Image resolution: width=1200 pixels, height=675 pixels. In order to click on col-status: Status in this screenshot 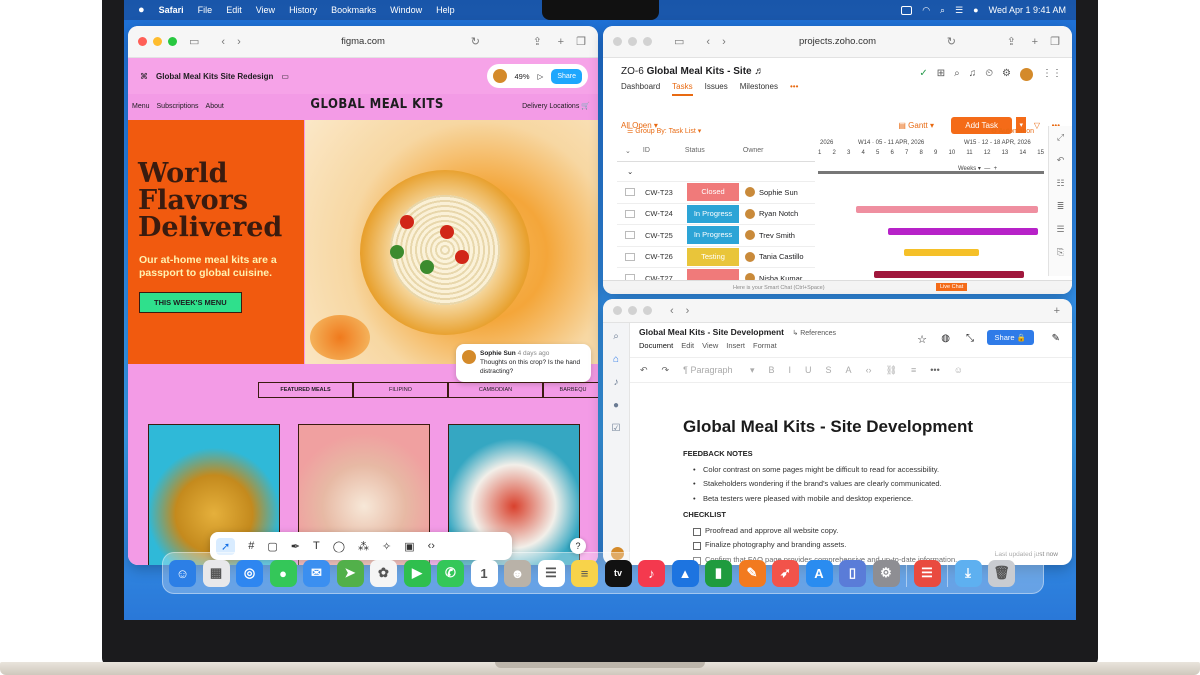, I will do `click(714, 150)`.